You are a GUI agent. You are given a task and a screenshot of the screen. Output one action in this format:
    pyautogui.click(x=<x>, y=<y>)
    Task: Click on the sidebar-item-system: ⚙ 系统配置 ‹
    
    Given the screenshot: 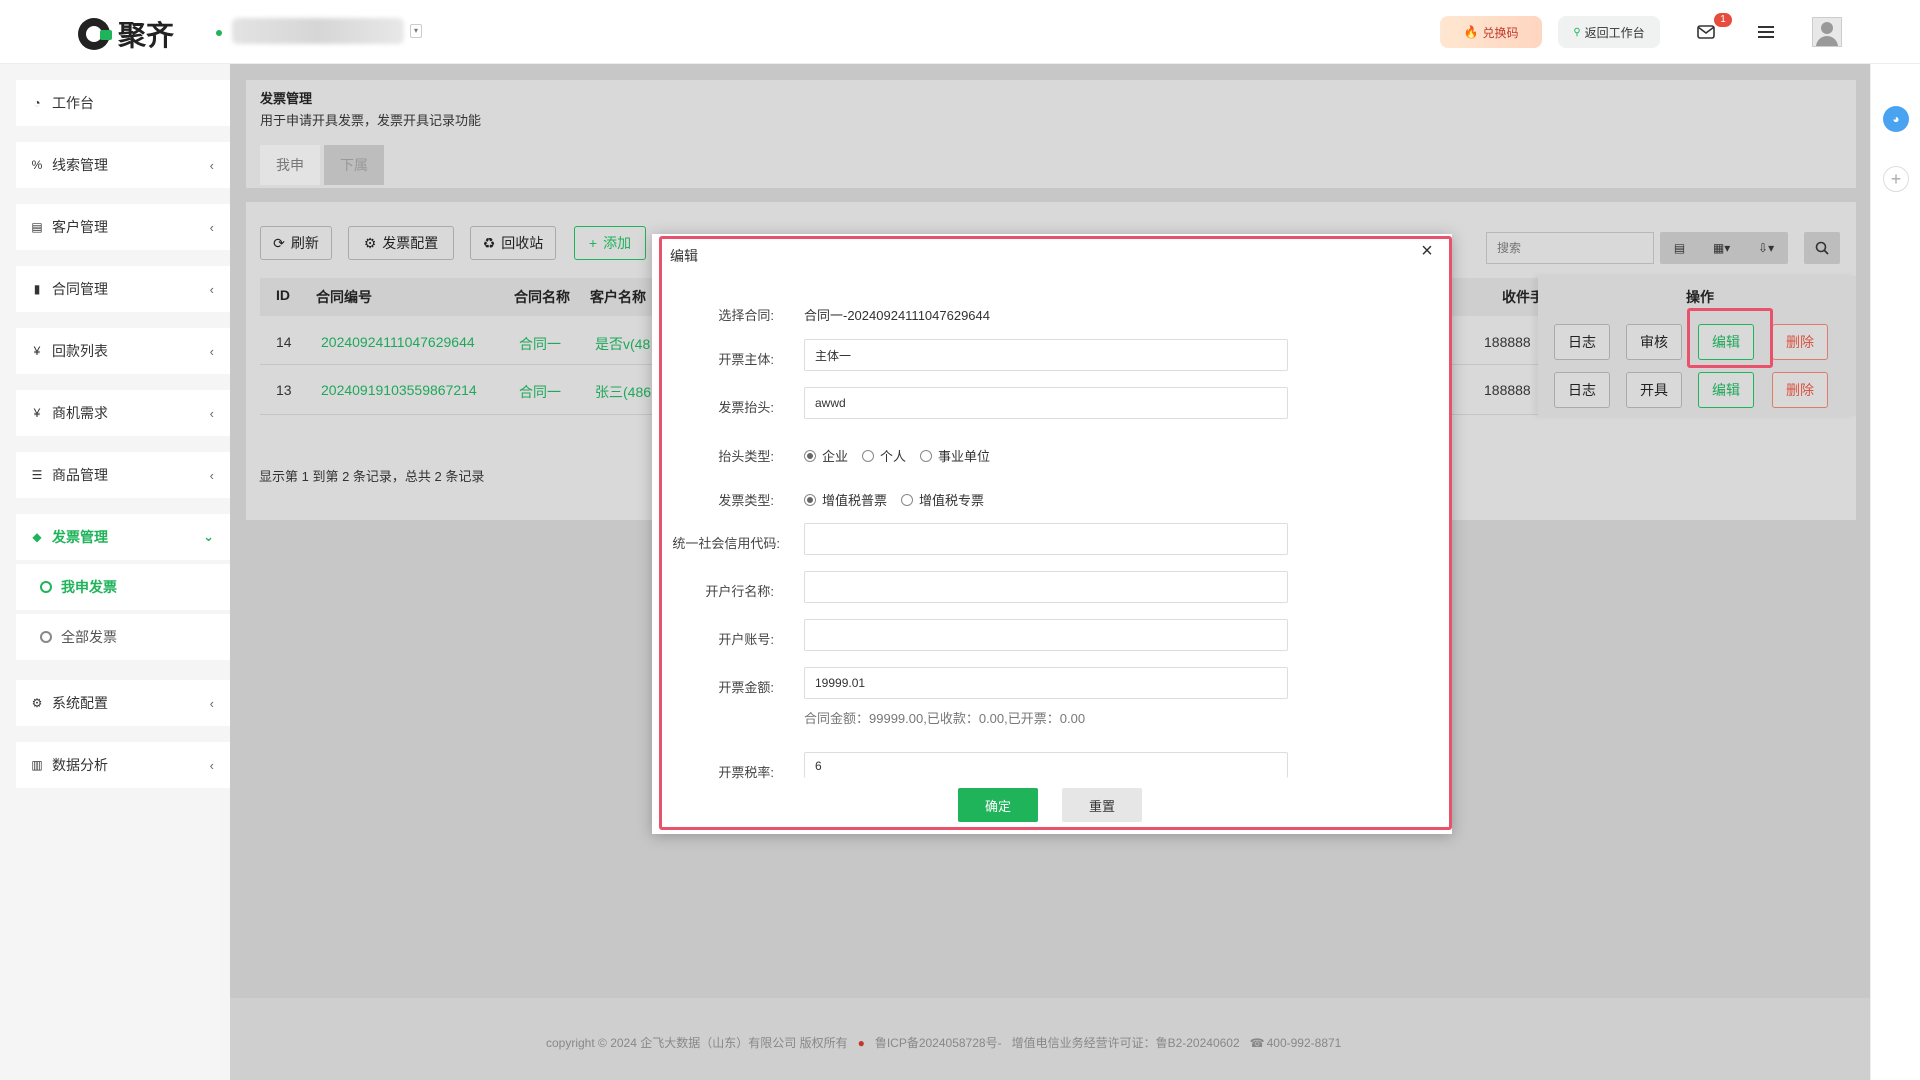 What is the action you would take?
    pyautogui.click(x=123, y=703)
    